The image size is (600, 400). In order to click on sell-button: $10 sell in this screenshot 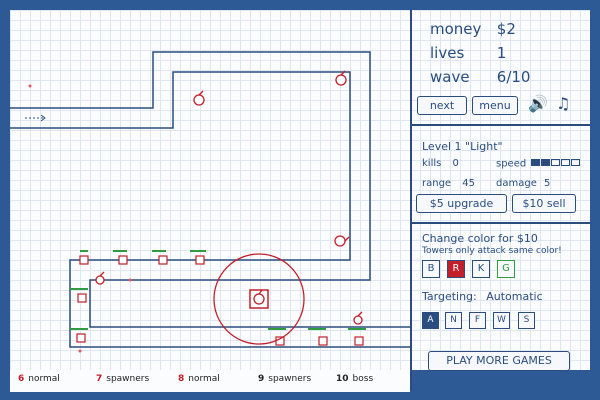, I will do `click(544, 203)`.